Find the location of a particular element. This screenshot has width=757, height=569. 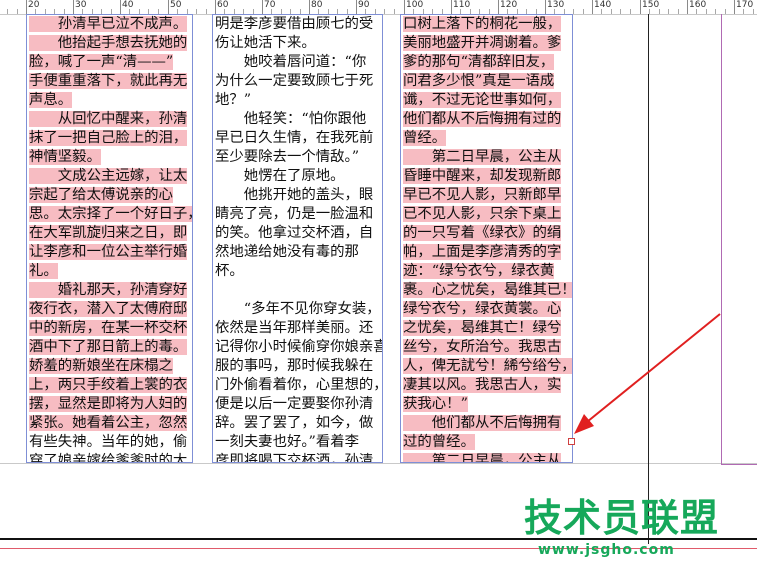

body-text: 的笑。他拿过交杯酒，自 is located at coordinates (294, 233).